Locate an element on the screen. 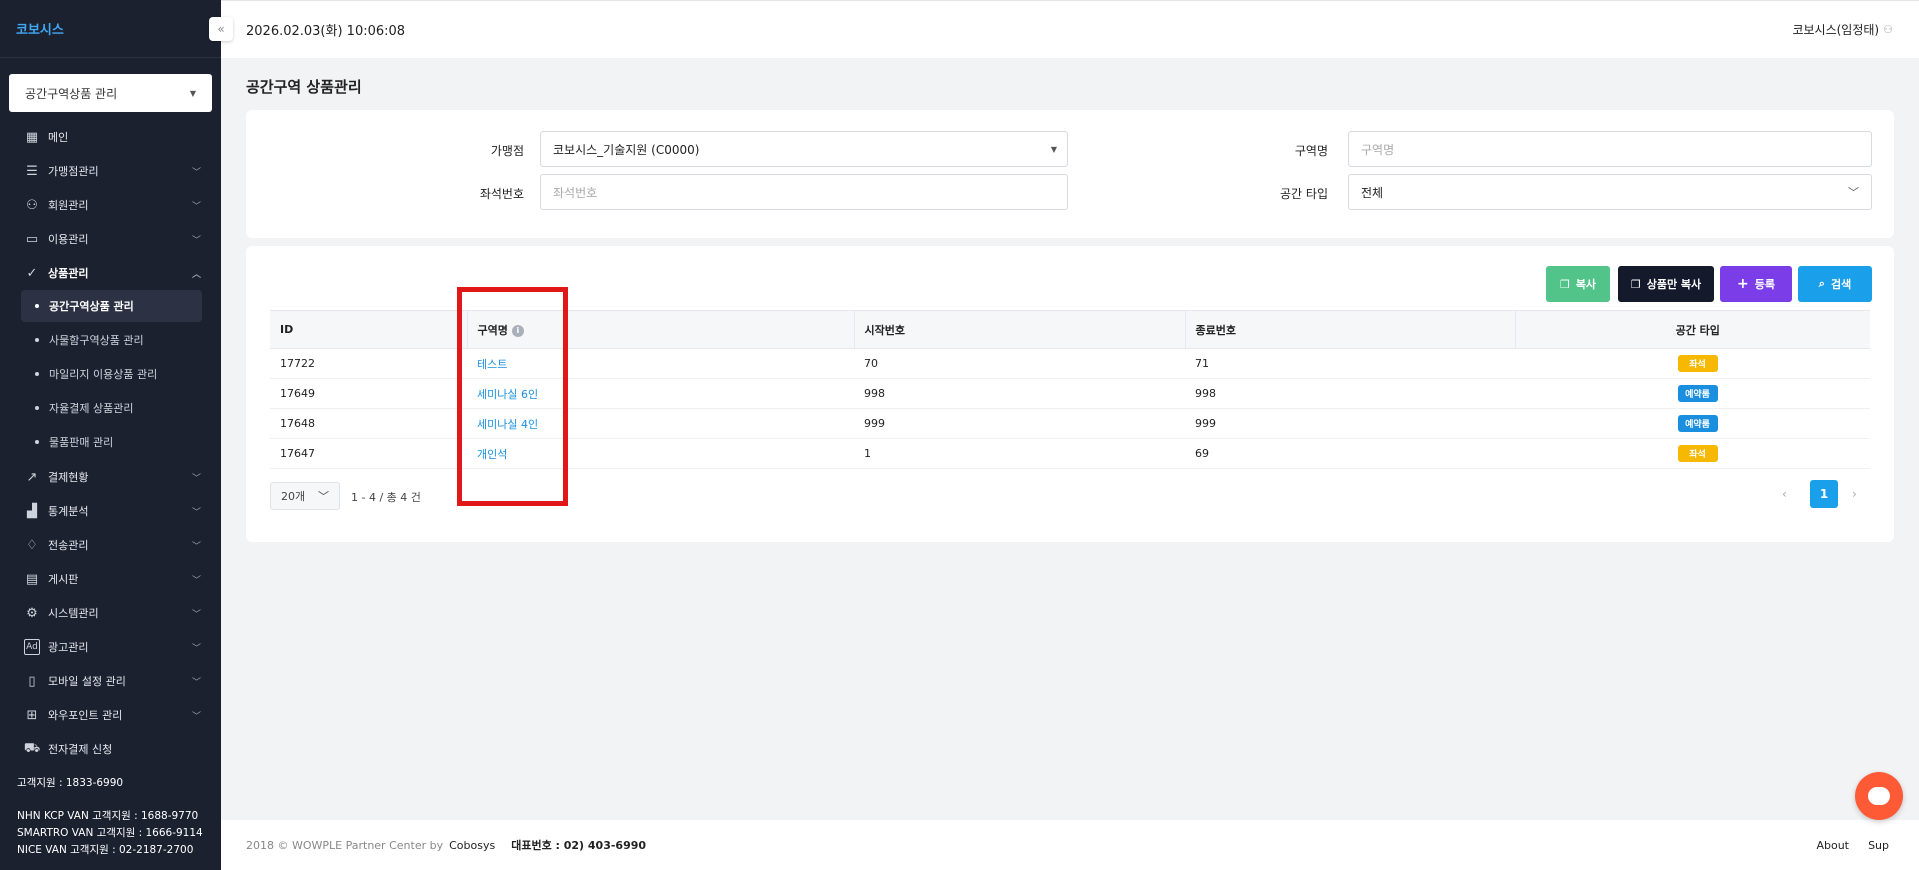 The width and height of the screenshot is (1919, 870). cell-end: 998 is located at coordinates (1205, 393).